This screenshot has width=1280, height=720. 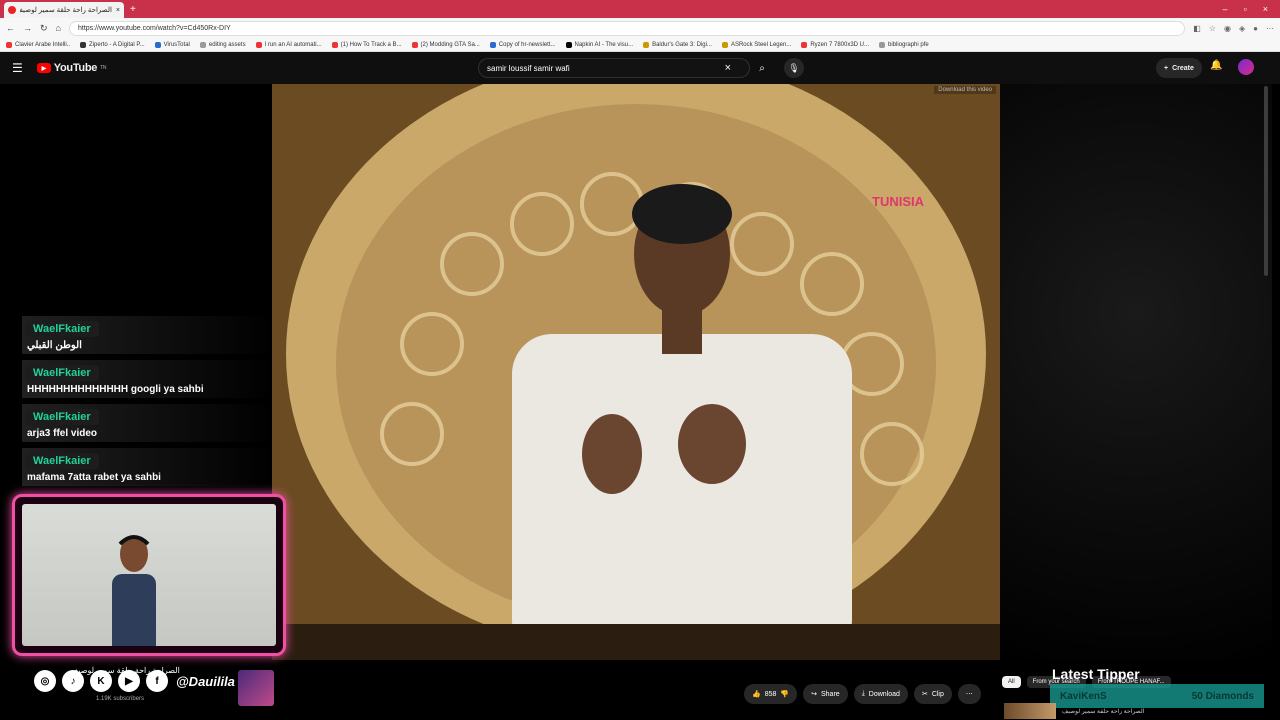 What do you see at coordinates (17, 68) in the screenshot?
I see `hamburger-menu-icon: ☰` at bounding box center [17, 68].